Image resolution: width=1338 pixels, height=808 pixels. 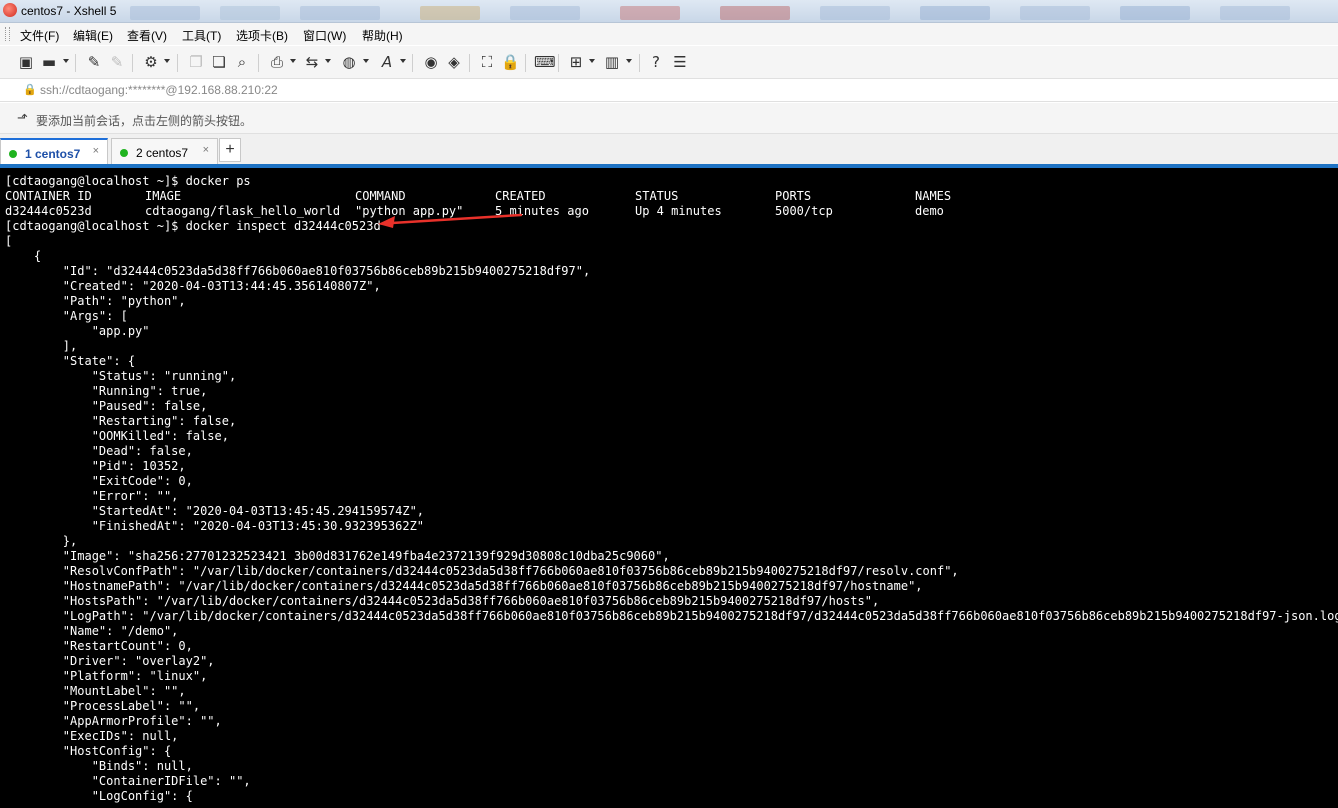 I want to click on ps-header-cell: IMAGE, so click(x=163, y=196).